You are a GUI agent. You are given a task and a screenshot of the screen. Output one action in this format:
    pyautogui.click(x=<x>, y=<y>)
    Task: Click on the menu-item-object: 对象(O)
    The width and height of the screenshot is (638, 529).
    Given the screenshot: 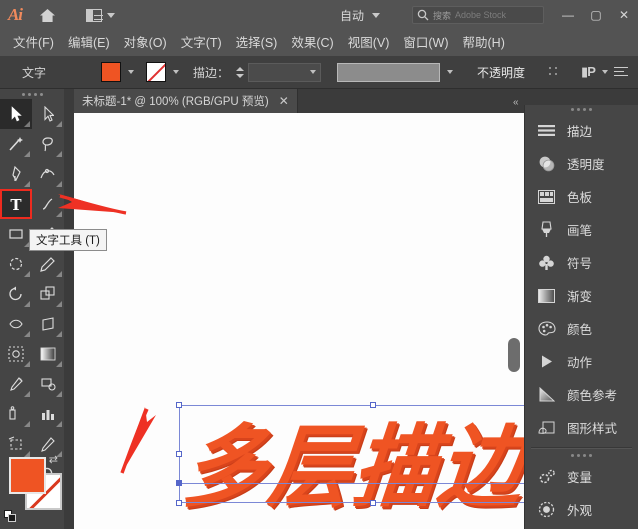 What is the action you would take?
    pyautogui.click(x=145, y=43)
    